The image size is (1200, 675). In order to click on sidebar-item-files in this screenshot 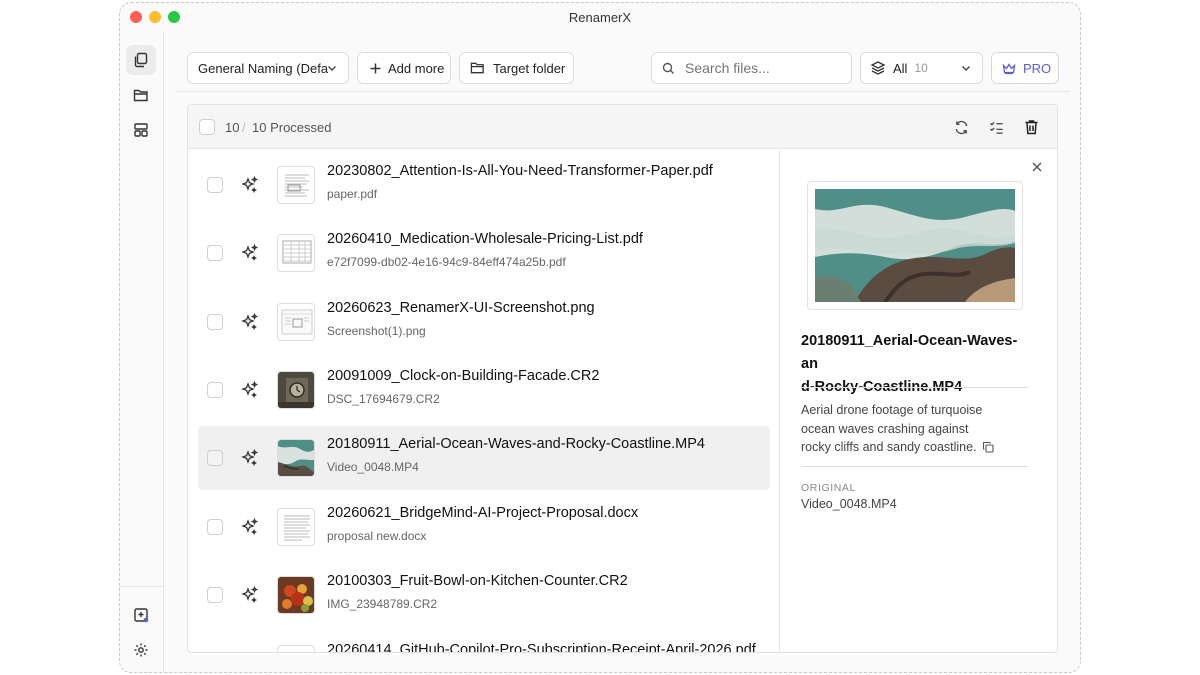, I will do `click(141, 60)`.